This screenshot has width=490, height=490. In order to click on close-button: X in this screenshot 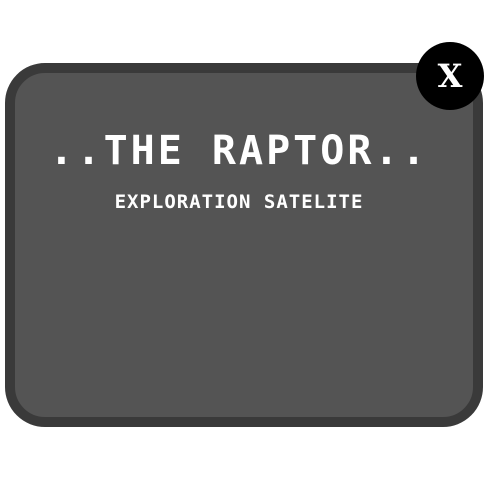, I will do `click(450, 76)`.